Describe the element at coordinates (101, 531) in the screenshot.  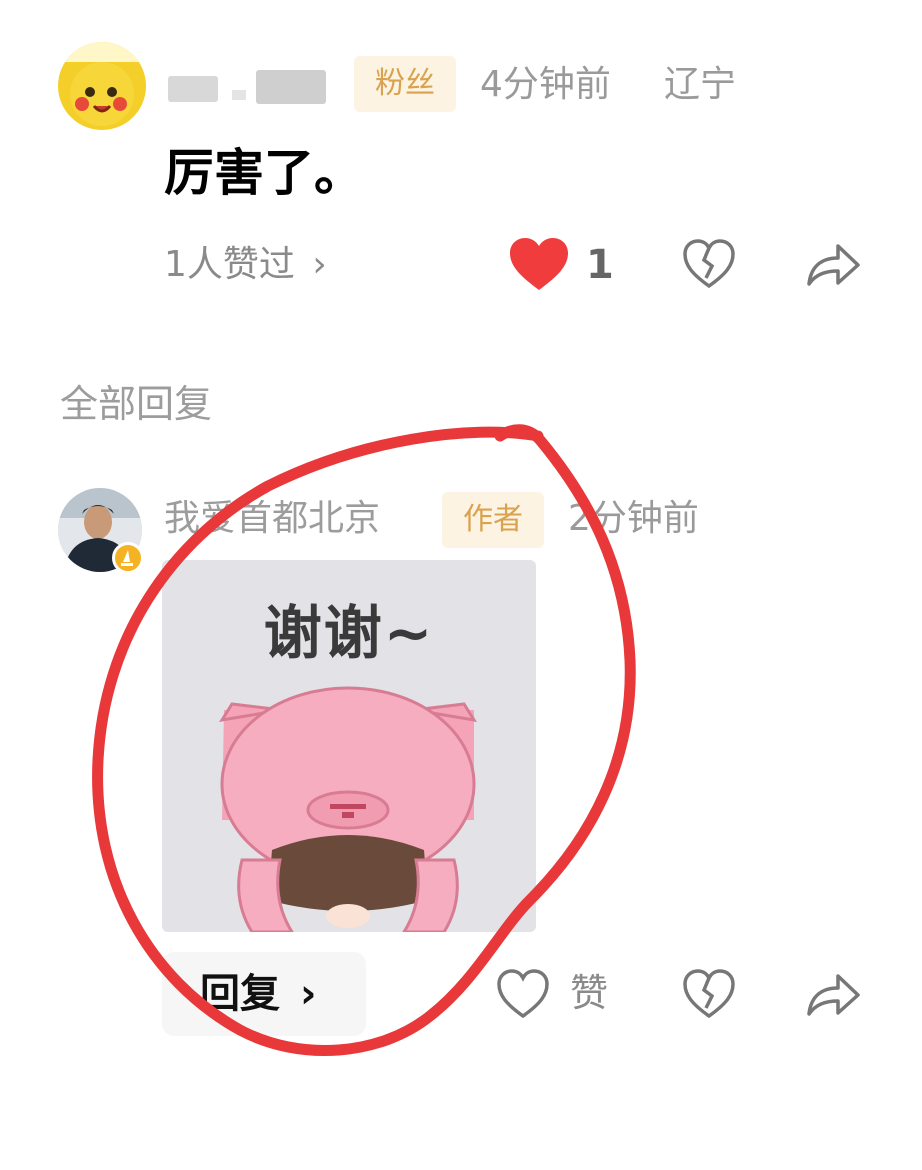
I see `reply-author-avatar` at that location.